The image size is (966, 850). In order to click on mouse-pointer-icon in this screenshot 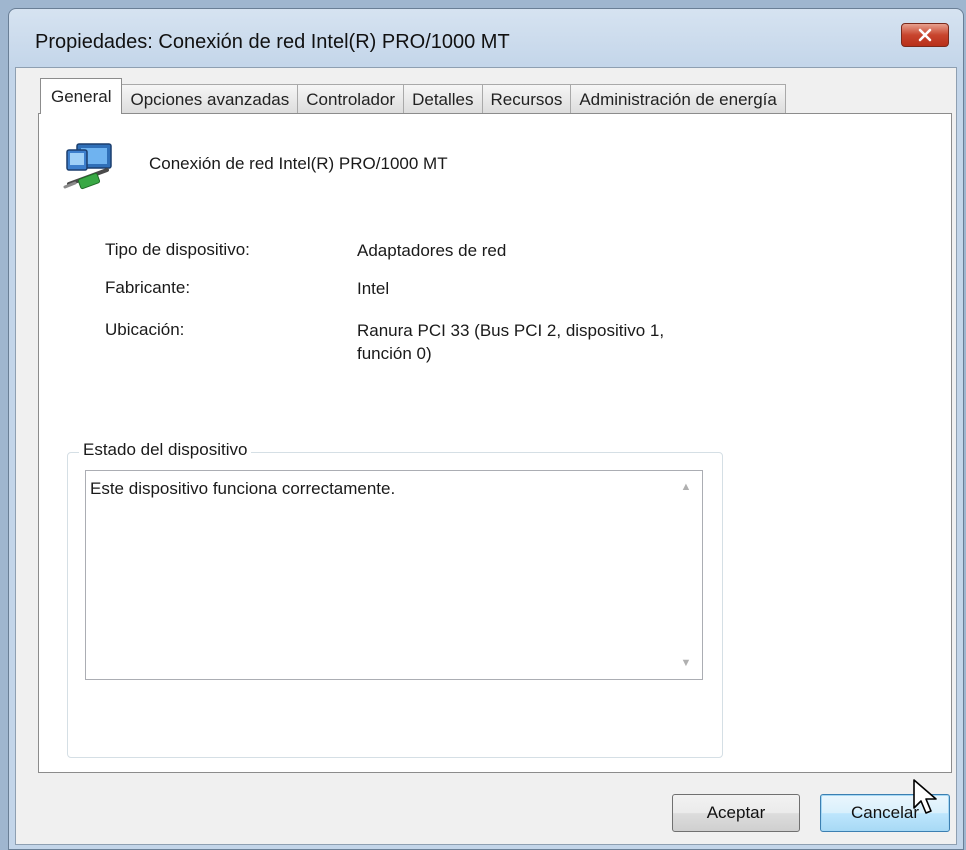, I will do `click(925, 796)`.